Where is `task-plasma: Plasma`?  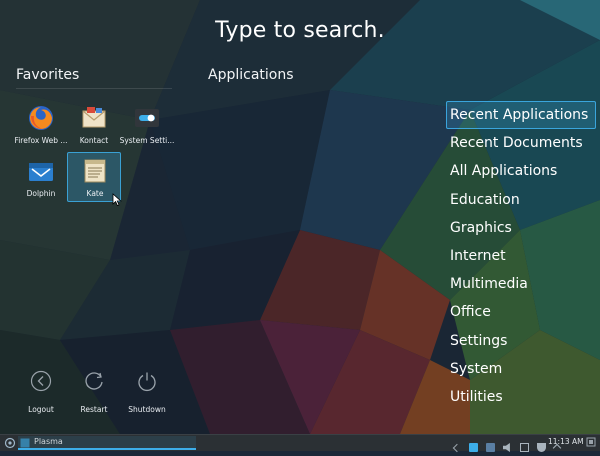
task-plasma: Plasma is located at coordinates (107, 443).